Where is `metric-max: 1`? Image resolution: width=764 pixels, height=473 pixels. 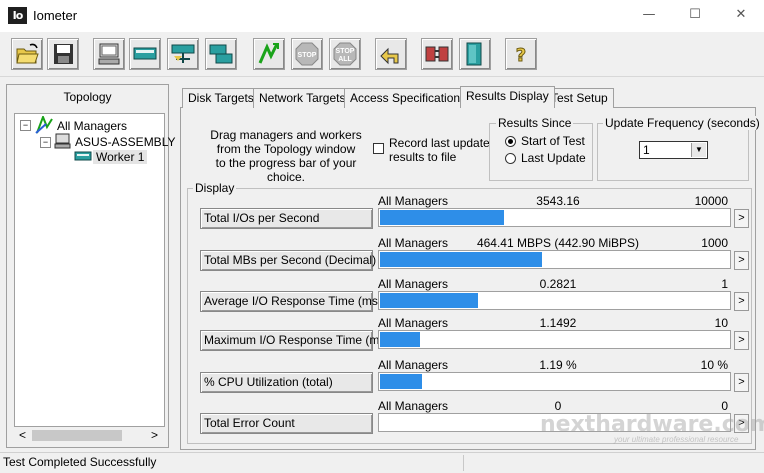
metric-max: 1 is located at coordinates (724, 284).